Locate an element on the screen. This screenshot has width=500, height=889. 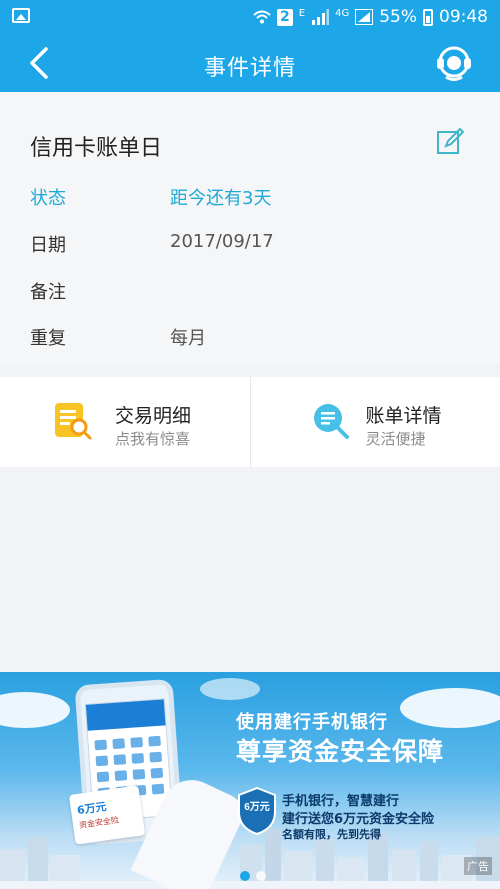
banner-headline: 使用建行手机银行 is located at coordinates (312, 722).